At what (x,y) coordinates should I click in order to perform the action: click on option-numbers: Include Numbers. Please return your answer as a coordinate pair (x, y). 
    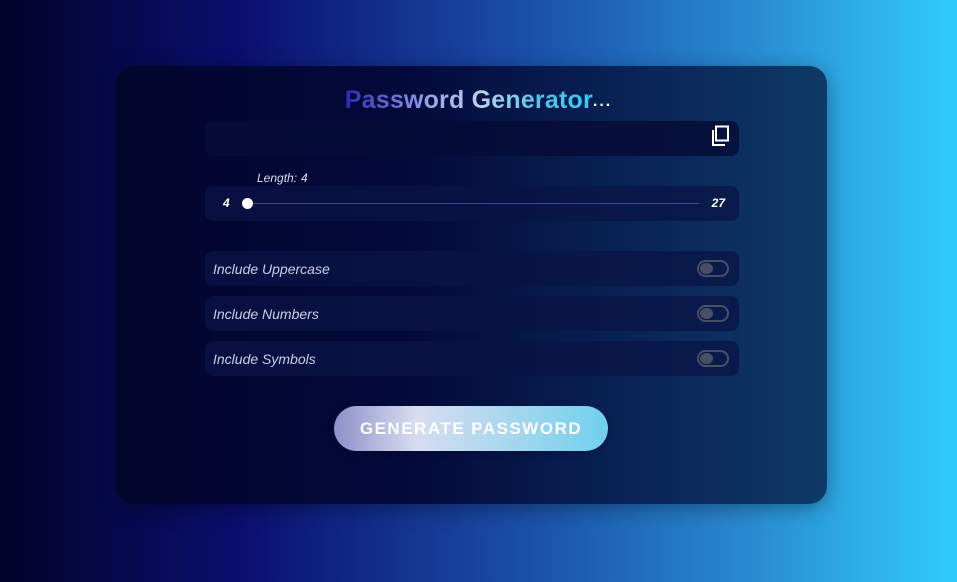
    Looking at the image, I should click on (472, 313).